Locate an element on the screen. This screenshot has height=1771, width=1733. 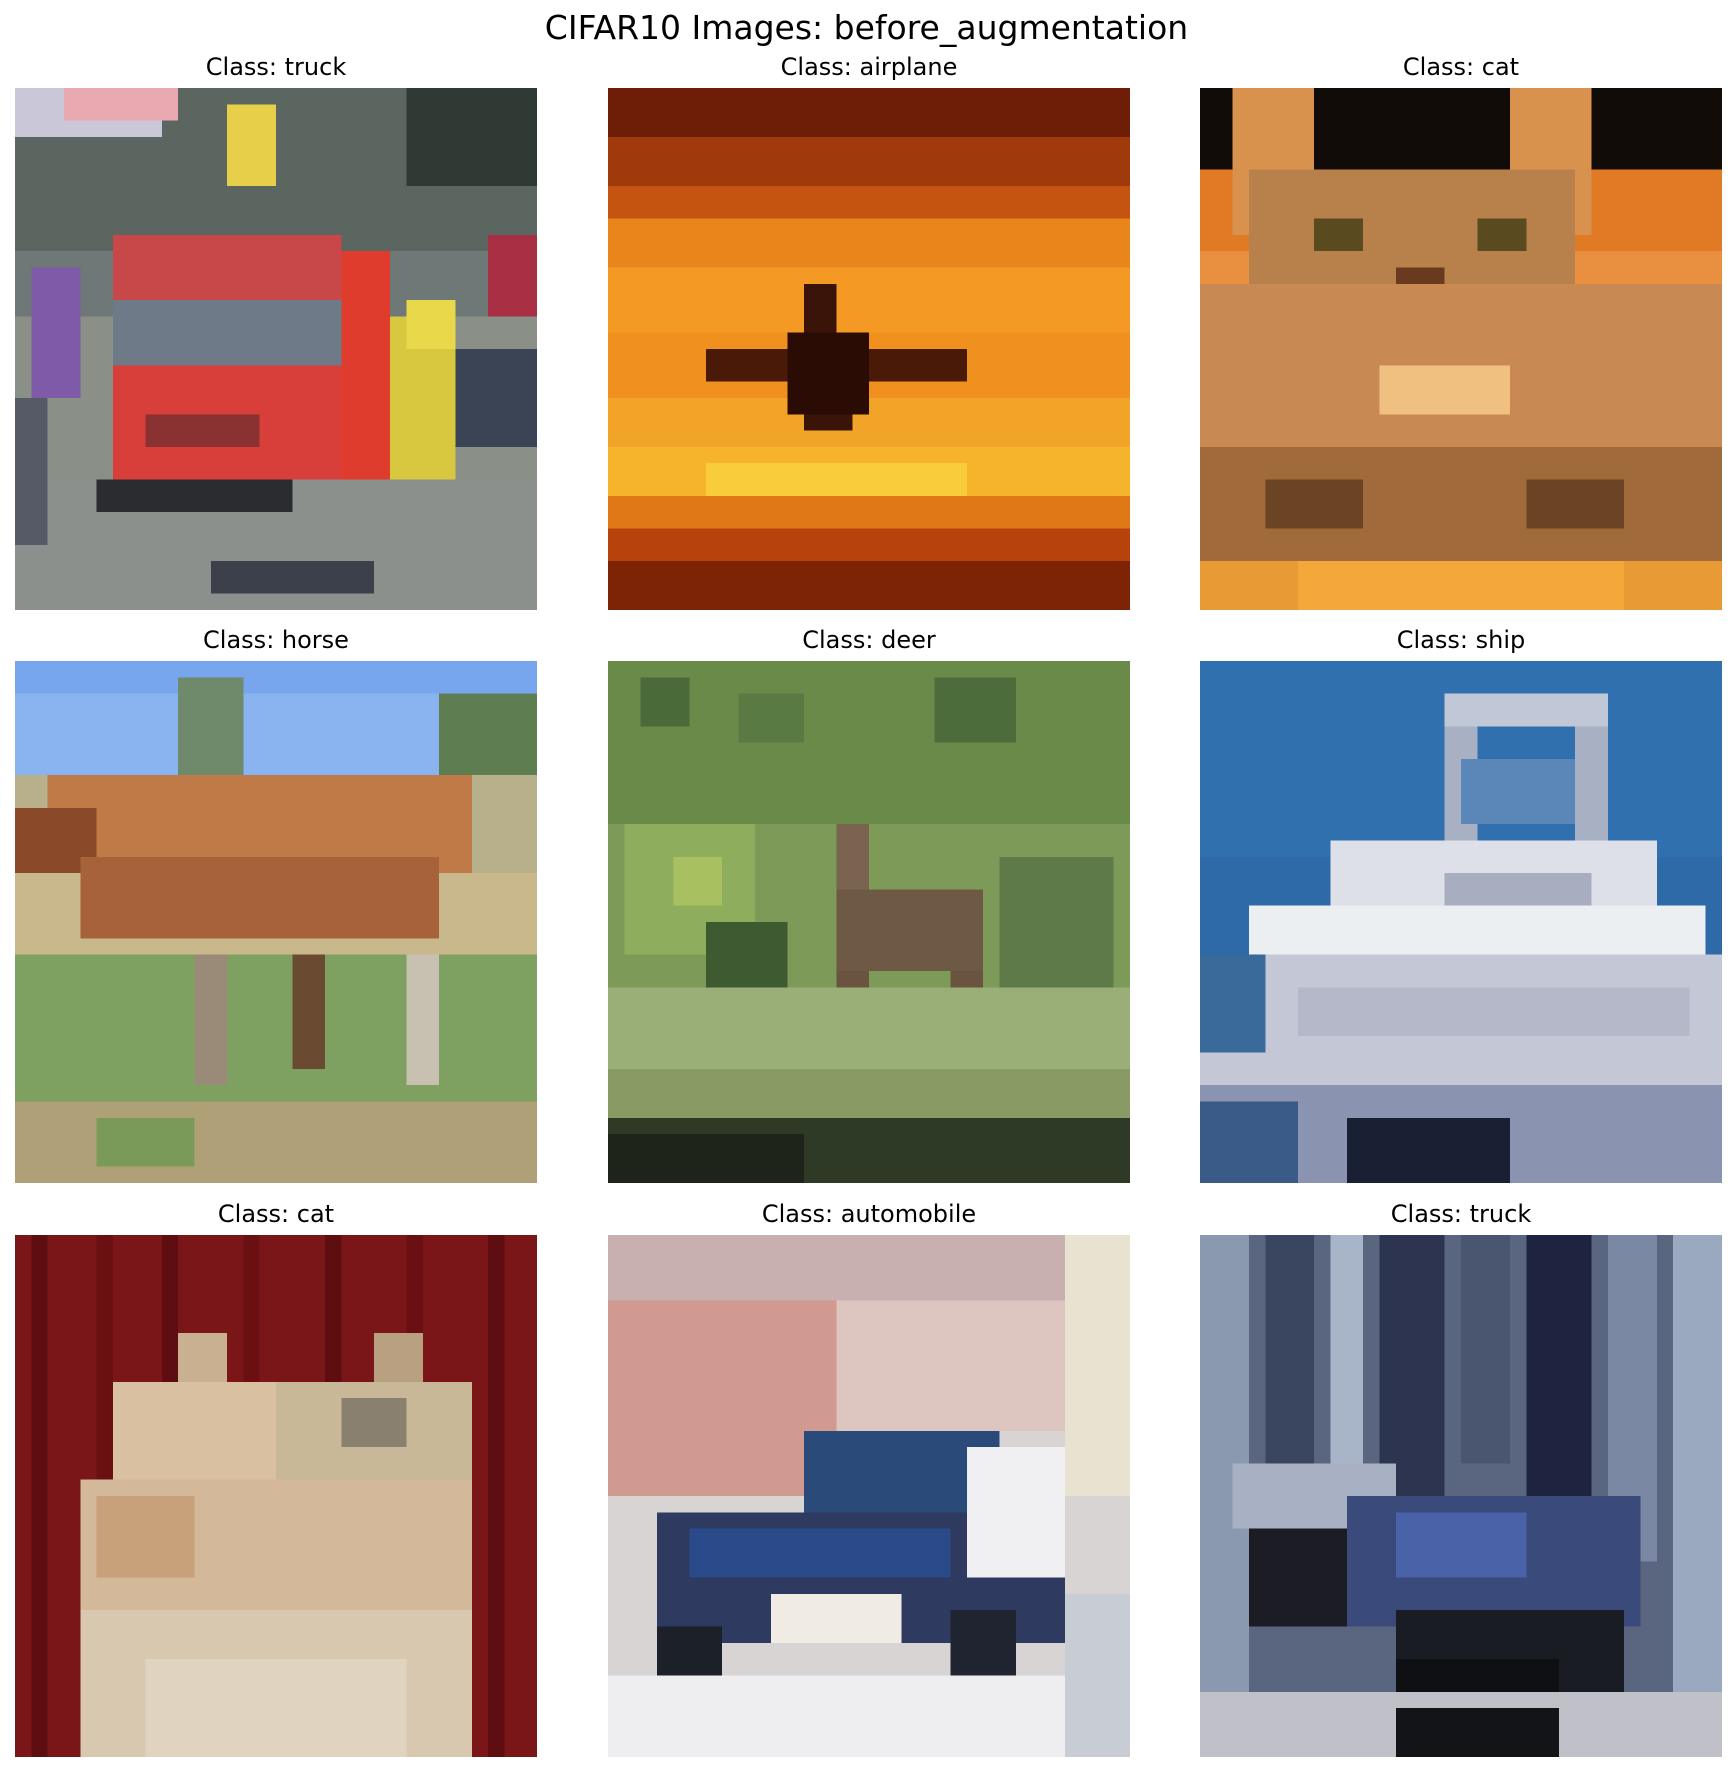
panel-title: Class: deer is located at coordinates (869, 640).